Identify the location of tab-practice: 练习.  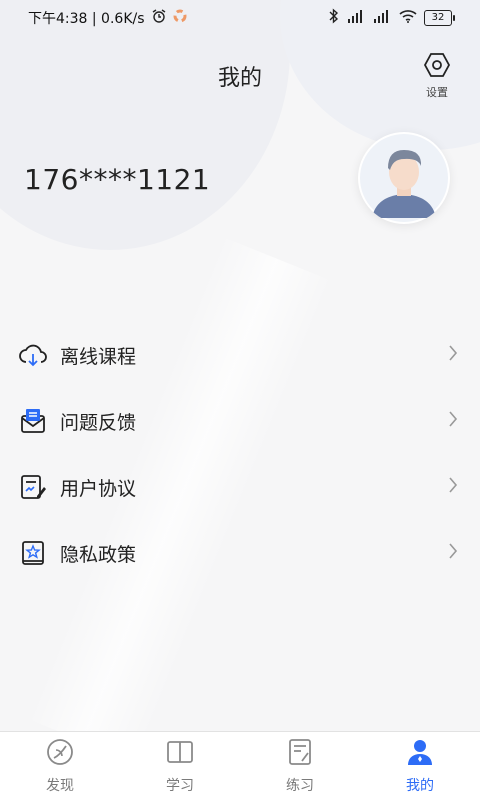
(300, 766).